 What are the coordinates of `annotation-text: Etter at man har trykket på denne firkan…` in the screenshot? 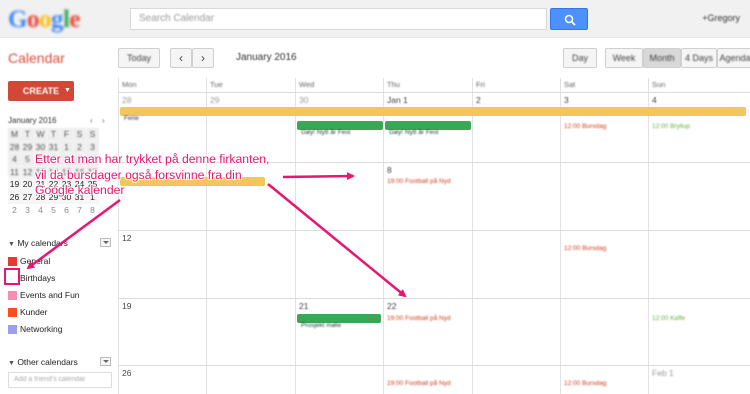 It's located at (152, 174).